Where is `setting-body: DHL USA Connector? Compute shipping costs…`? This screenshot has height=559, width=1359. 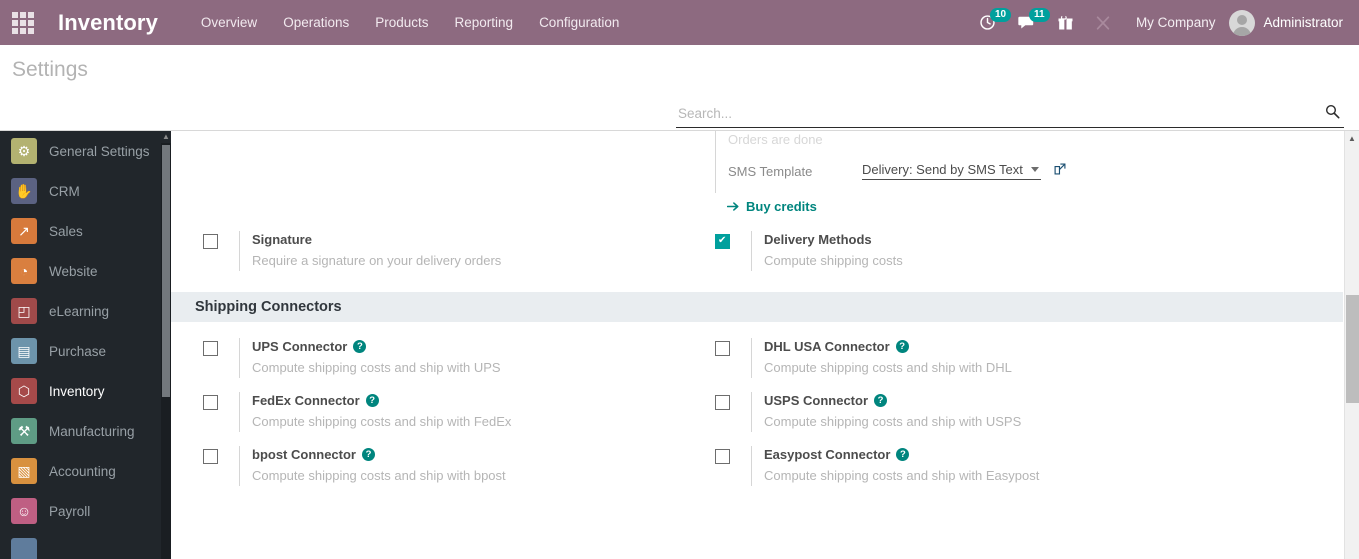
setting-body: DHL USA Connector? Compute shipping costs… is located at coordinates (980, 358).